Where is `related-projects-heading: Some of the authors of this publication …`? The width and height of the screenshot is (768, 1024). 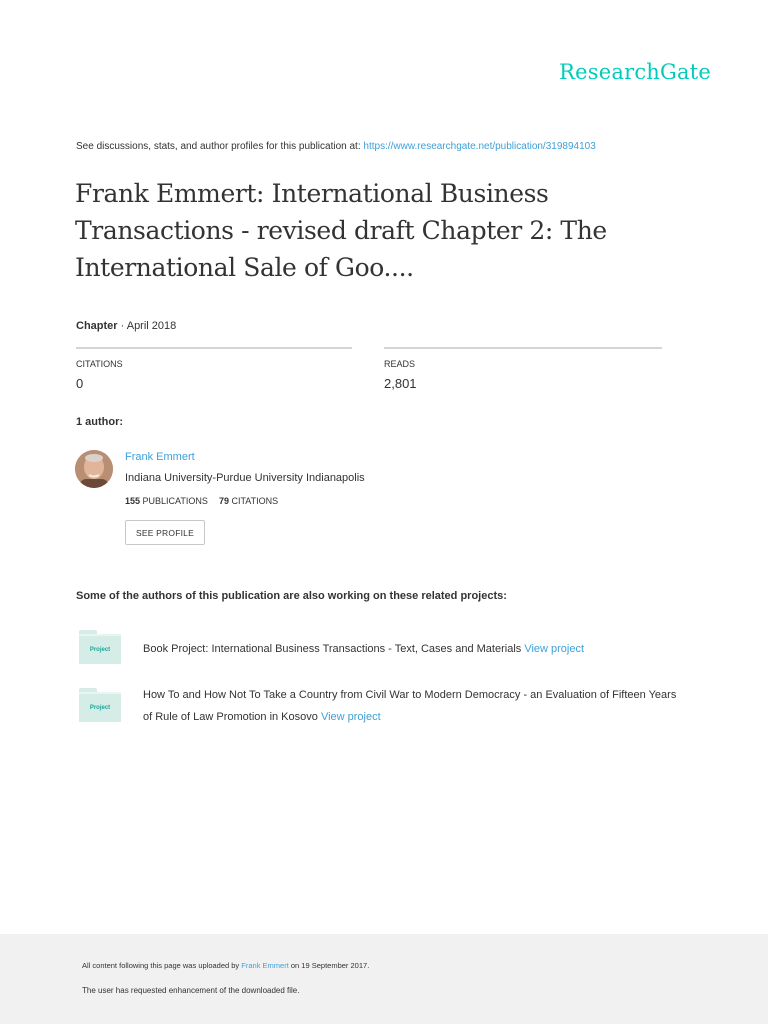
related-projects-heading: Some of the authors of this publication … is located at coordinates (291, 596).